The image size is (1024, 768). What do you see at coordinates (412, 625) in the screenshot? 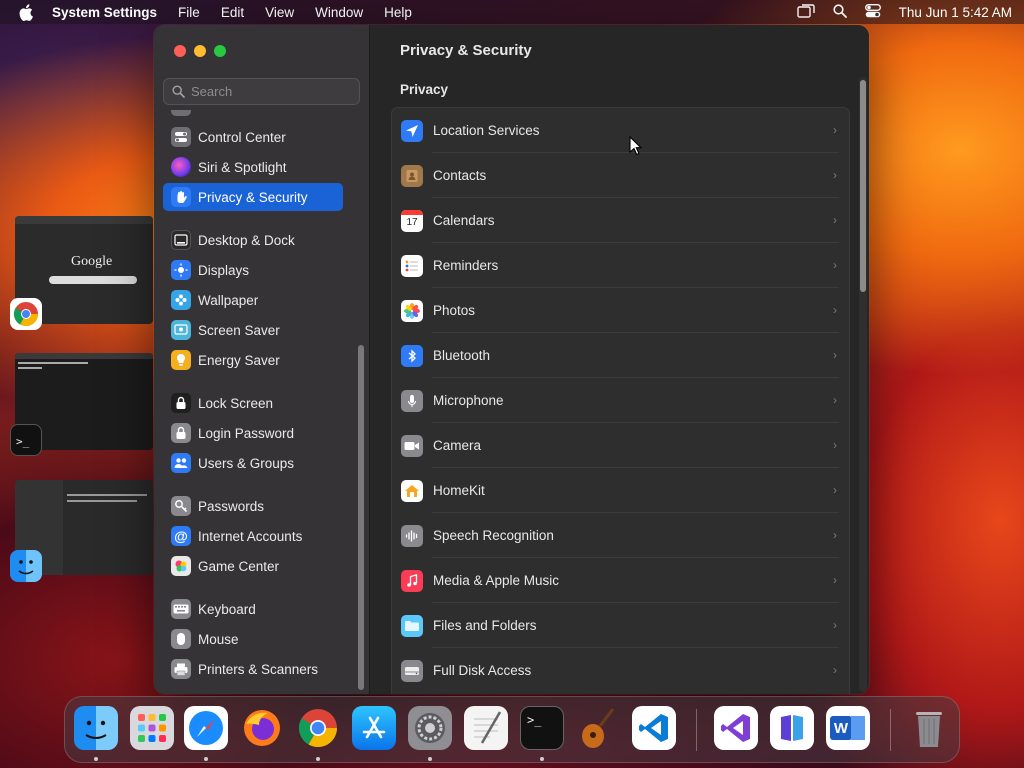
I see `folder-icon` at bounding box center [412, 625].